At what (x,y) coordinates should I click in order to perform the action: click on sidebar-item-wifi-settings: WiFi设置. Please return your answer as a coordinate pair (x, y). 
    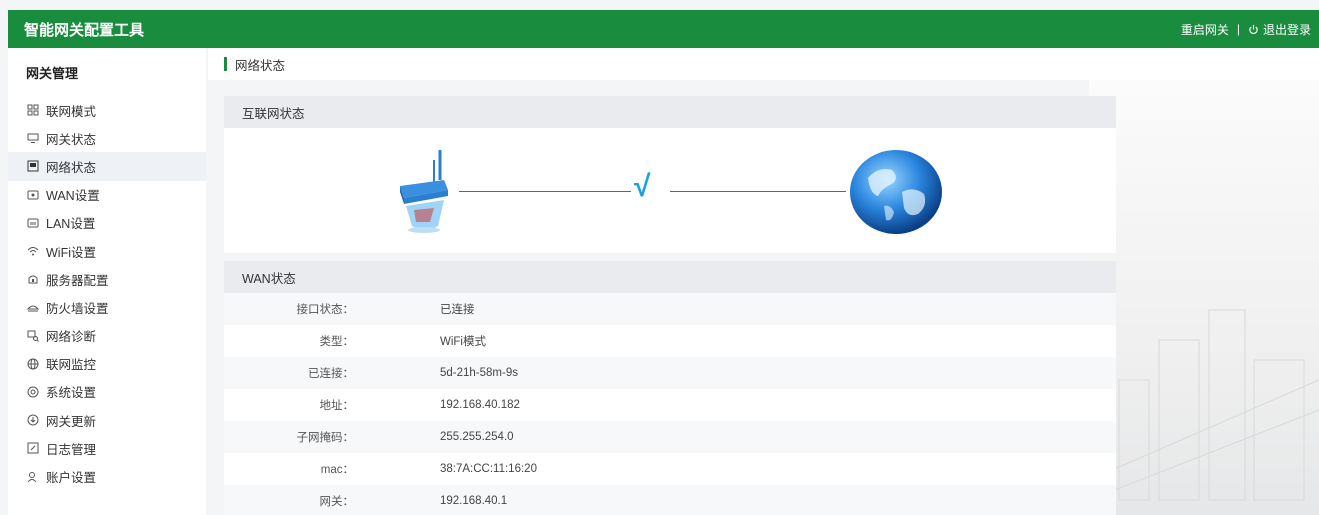
    Looking at the image, I should click on (107, 251).